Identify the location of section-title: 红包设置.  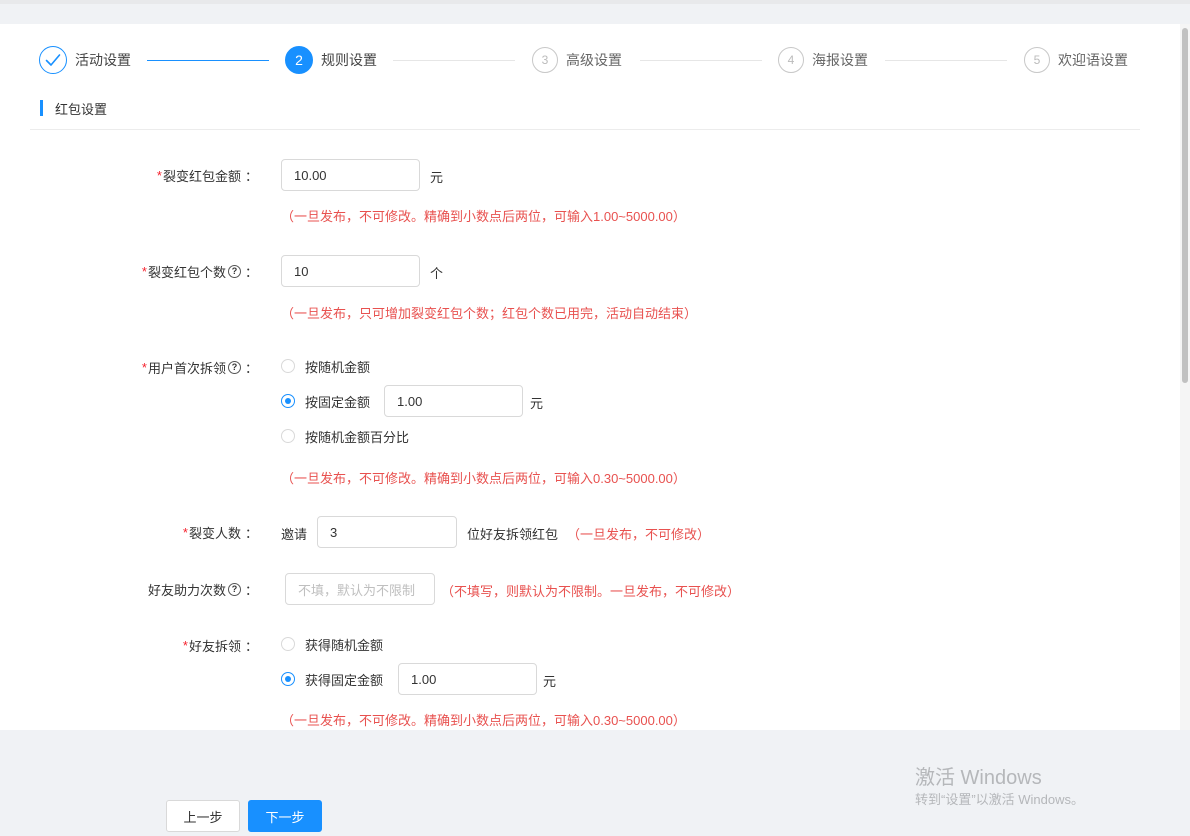
(81, 109).